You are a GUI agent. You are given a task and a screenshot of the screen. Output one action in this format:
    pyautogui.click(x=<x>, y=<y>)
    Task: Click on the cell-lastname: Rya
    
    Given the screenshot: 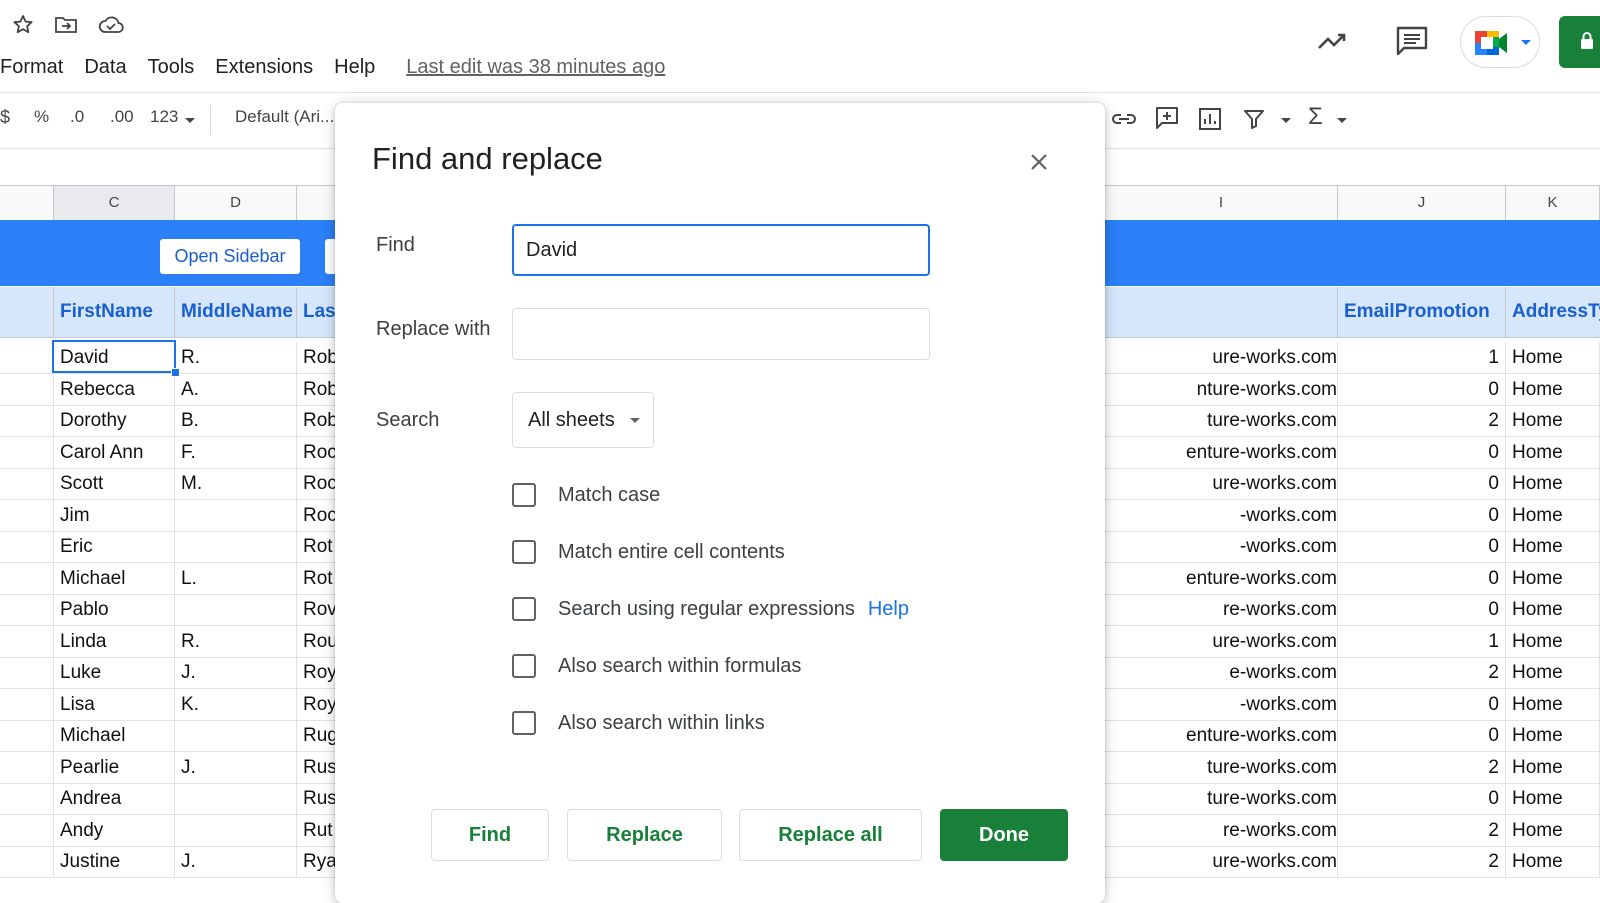 What is the action you would take?
    pyautogui.click(x=317, y=861)
    